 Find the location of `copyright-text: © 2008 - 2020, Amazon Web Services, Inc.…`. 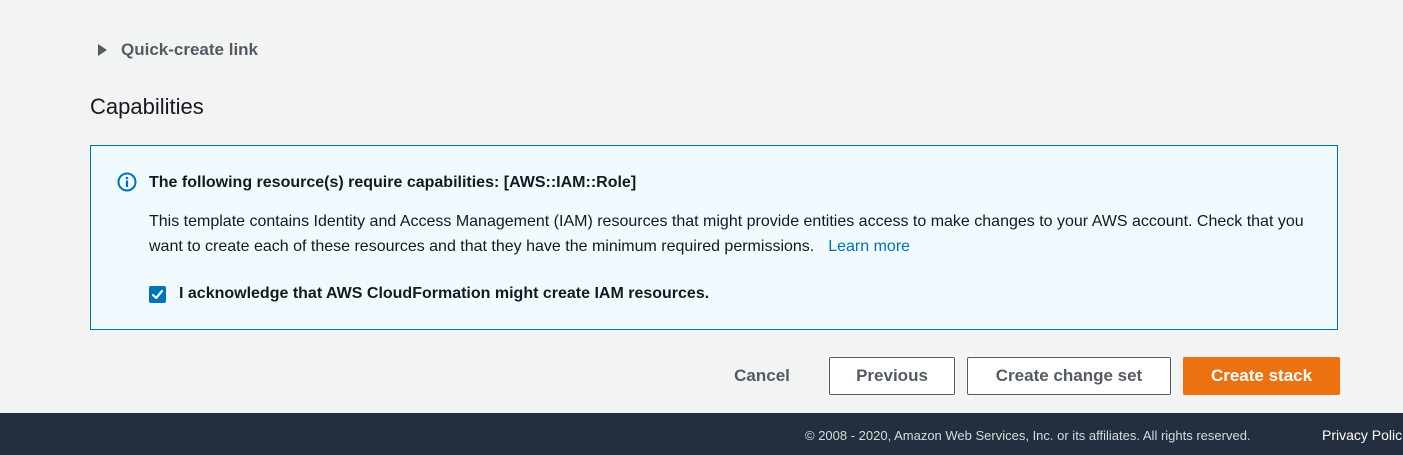

copyright-text: © 2008 - 2020, Amazon Web Services, Inc.… is located at coordinates (1028, 435).